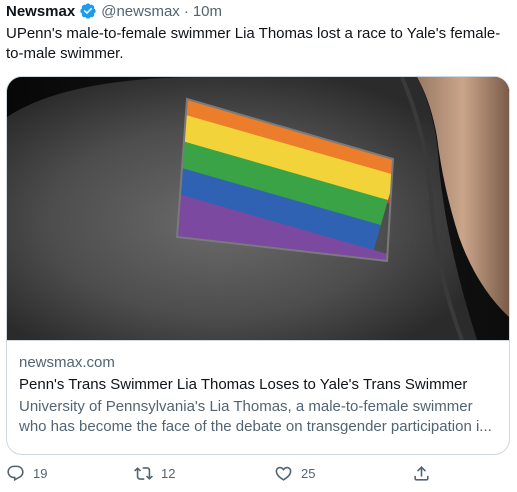 The height and width of the screenshot is (492, 517). I want to click on reply-icon, so click(15, 473).